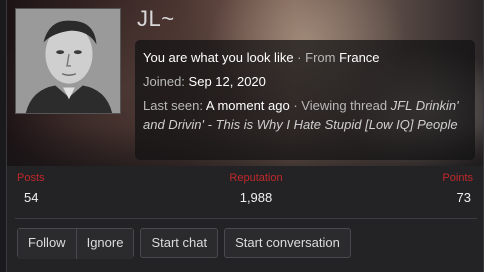  I want to click on tagline: You are what you look like, so click(218, 57).